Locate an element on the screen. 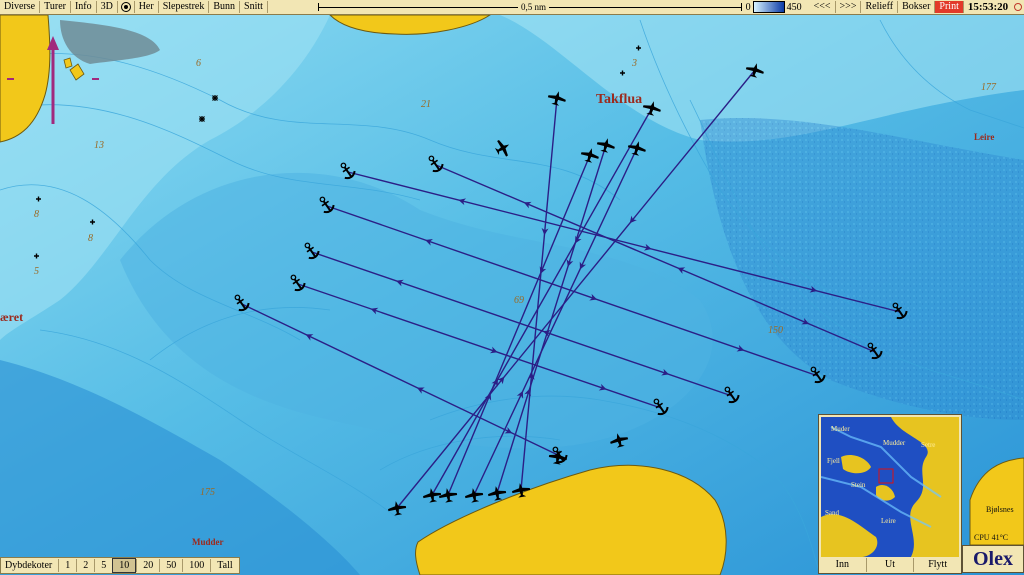 The image size is (1024, 575). cpu-temperature: CPU 41°C is located at coordinates (991, 537).